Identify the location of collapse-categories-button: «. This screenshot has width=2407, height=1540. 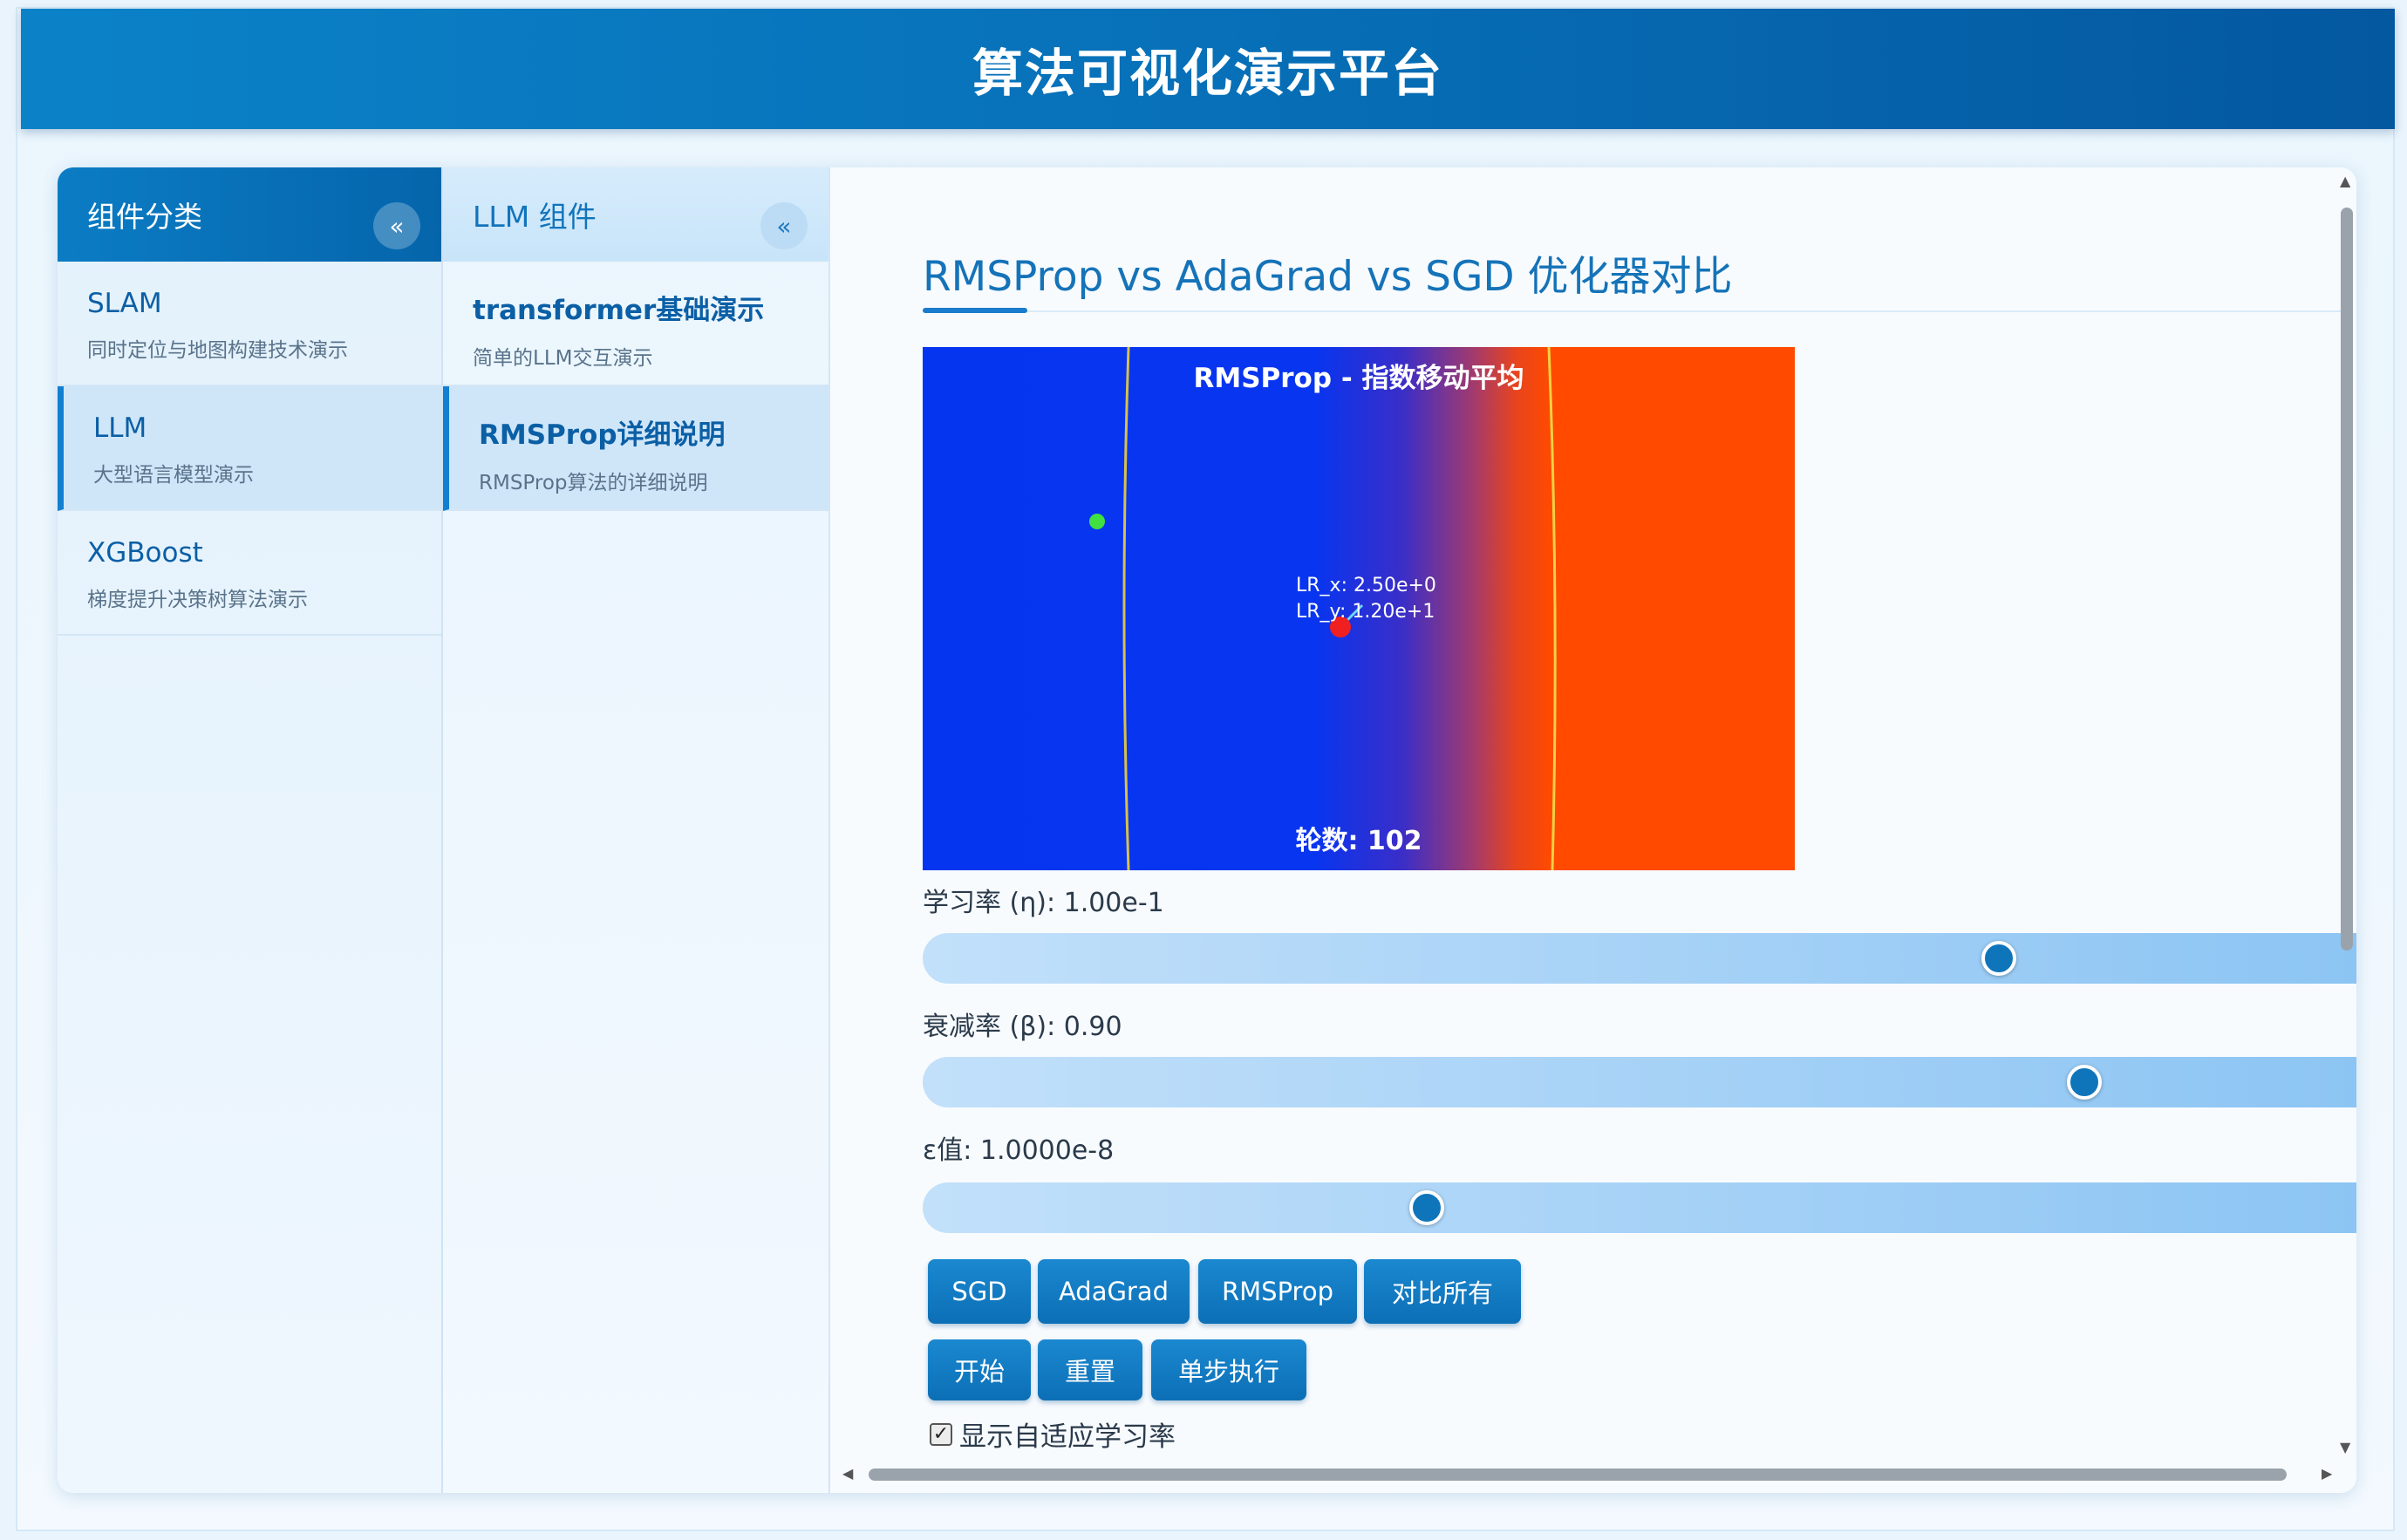
(397, 226).